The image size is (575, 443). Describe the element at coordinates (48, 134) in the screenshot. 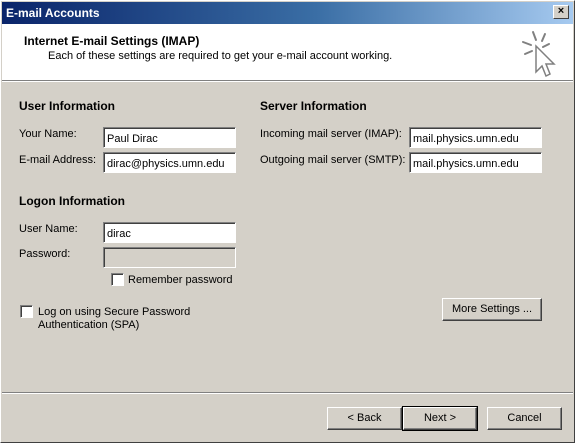

I see `your-name-label: Your Name:` at that location.